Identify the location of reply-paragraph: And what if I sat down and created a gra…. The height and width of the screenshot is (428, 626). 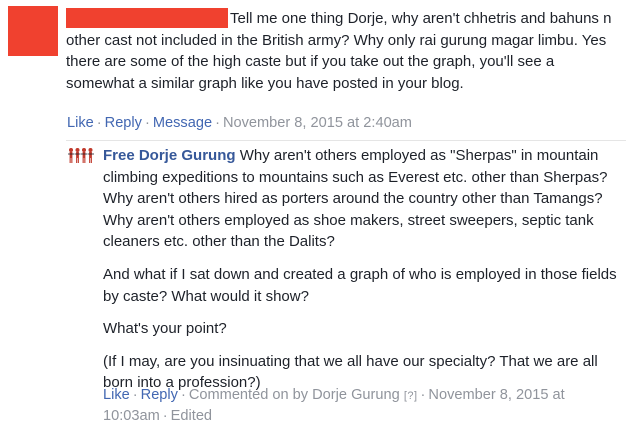
(360, 285).